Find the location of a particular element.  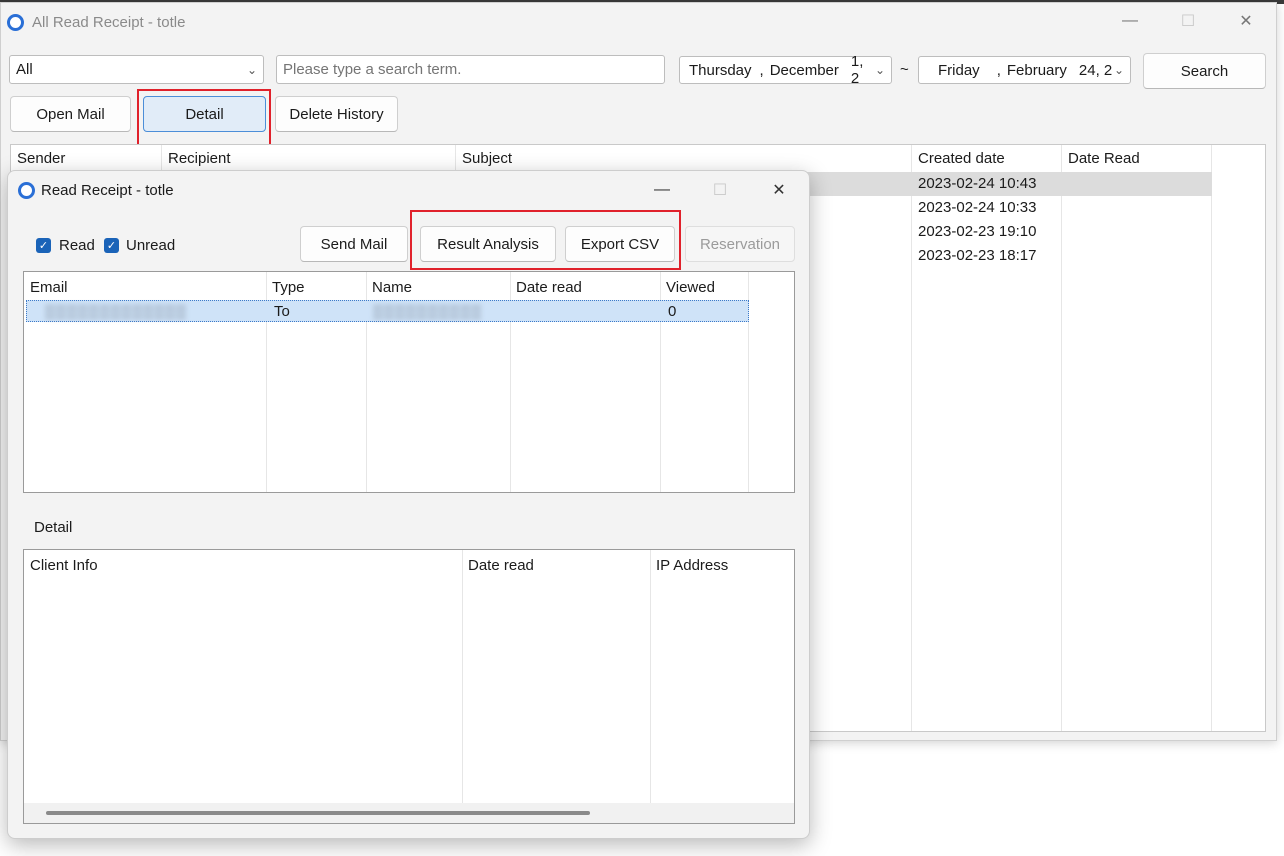

date-to-month: February is located at coordinates (1036, 70).